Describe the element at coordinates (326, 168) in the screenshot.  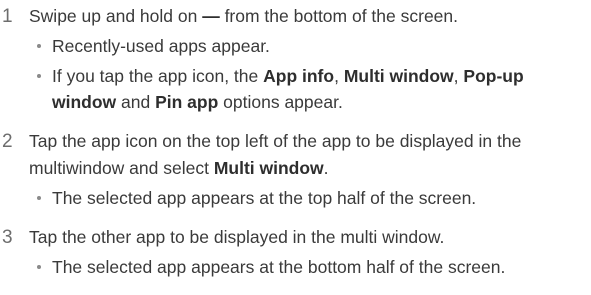
I see `step-text-part: .` at that location.